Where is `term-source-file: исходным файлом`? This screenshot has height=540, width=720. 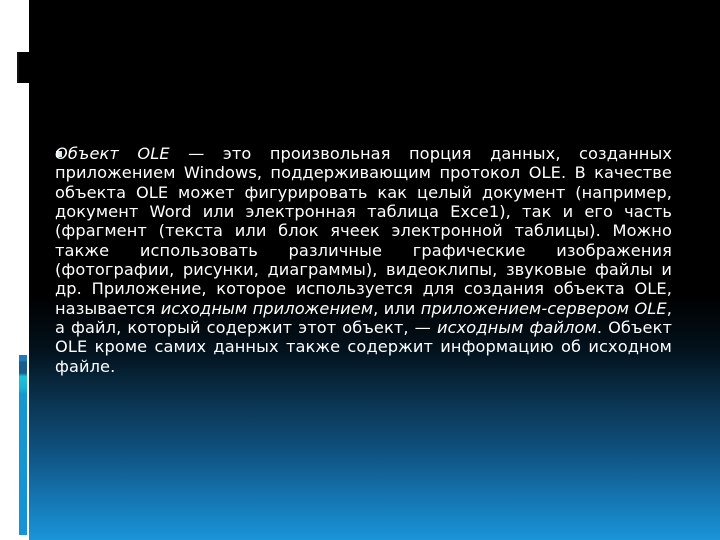
term-source-file: исходным файлом is located at coordinates (516, 328).